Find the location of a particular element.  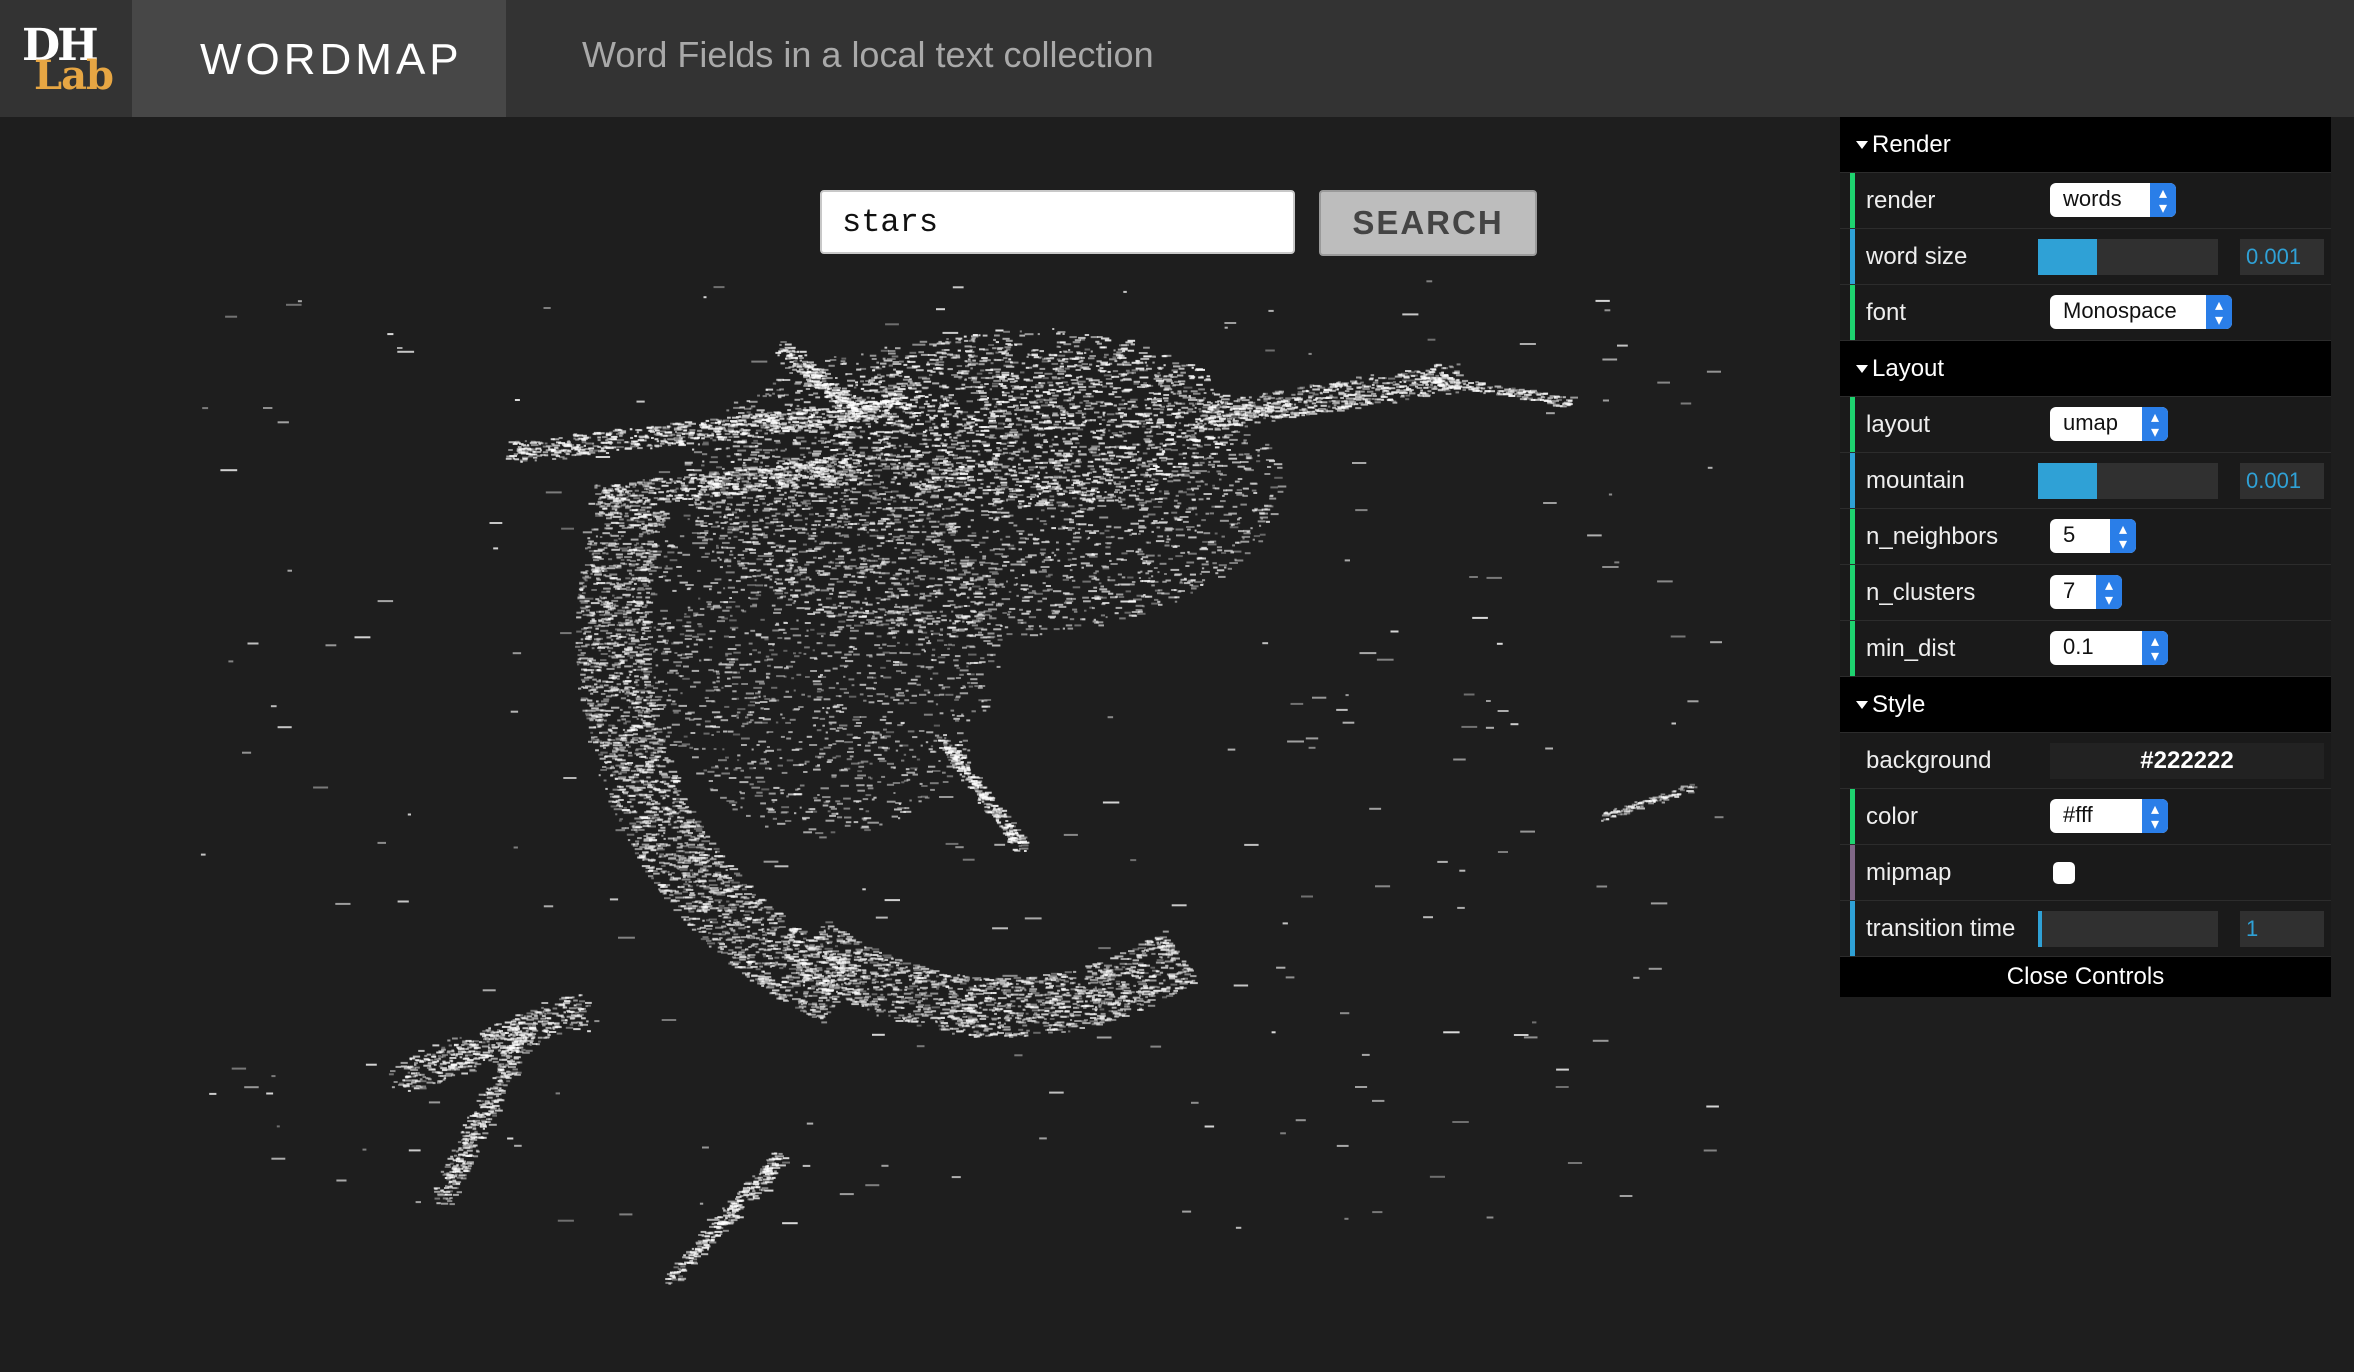

folder-title: Render is located at coordinates (1911, 144).